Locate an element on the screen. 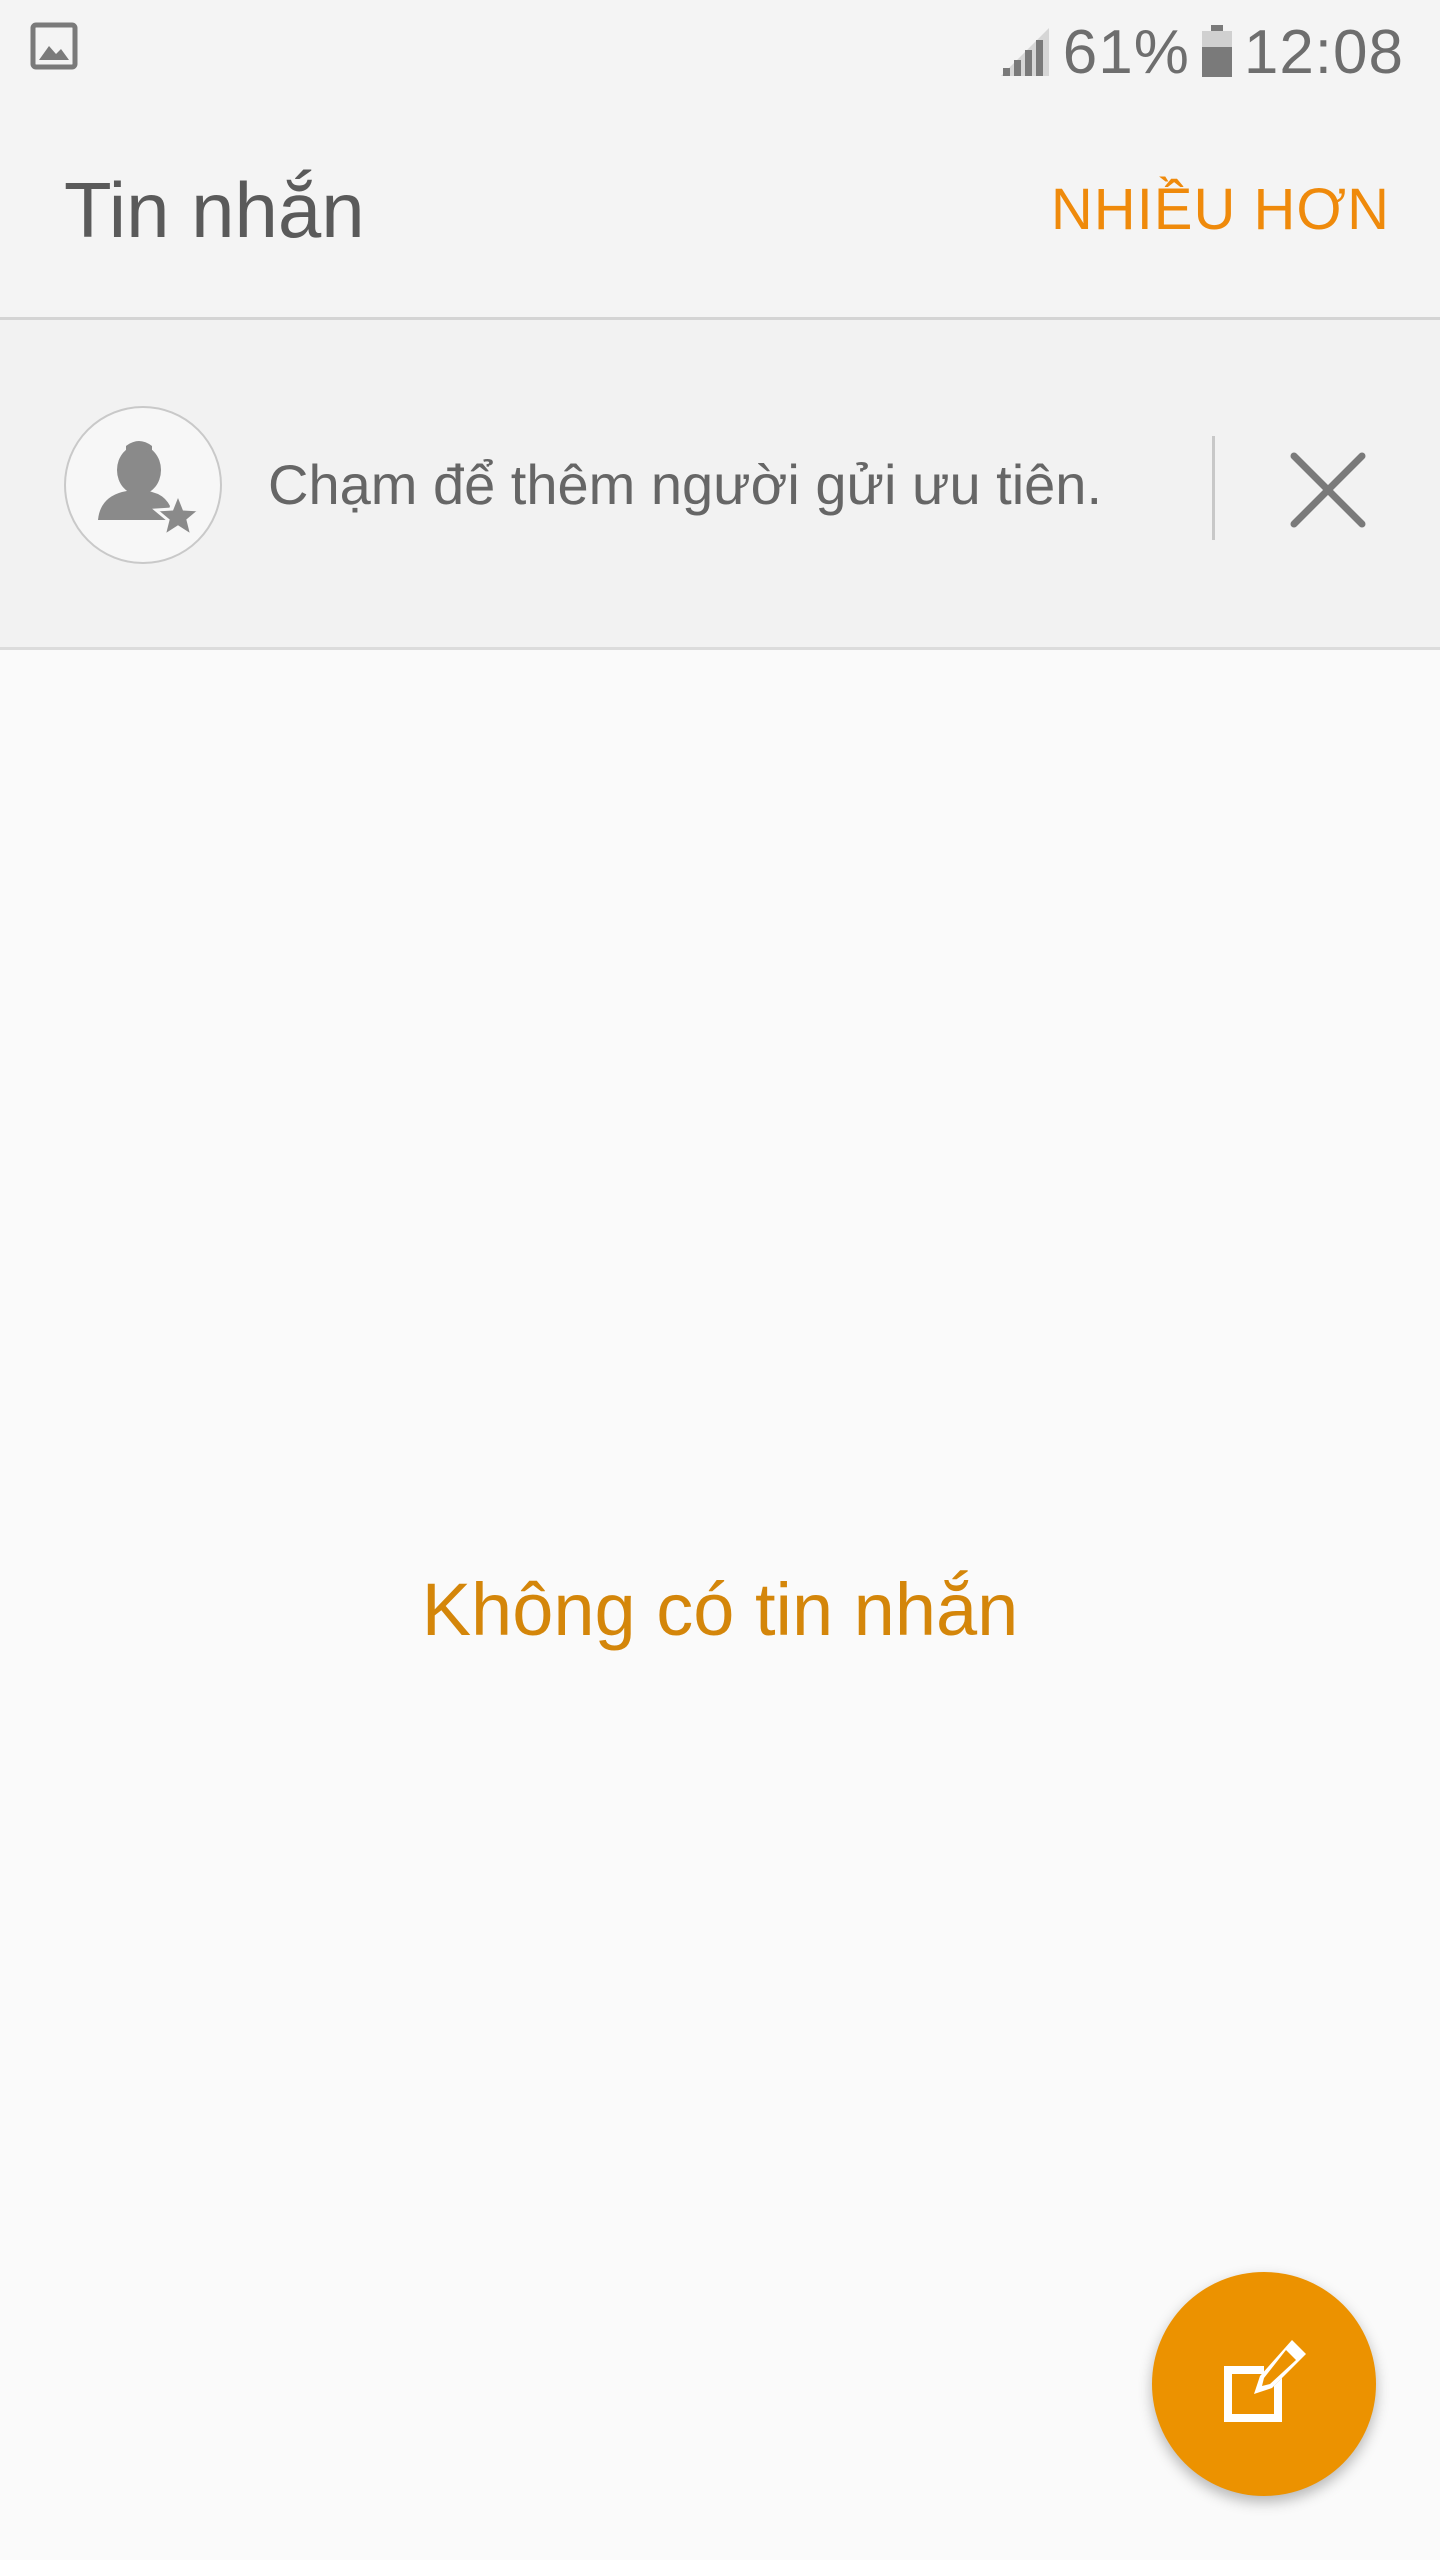  priority-contact-icon is located at coordinates (143, 485).